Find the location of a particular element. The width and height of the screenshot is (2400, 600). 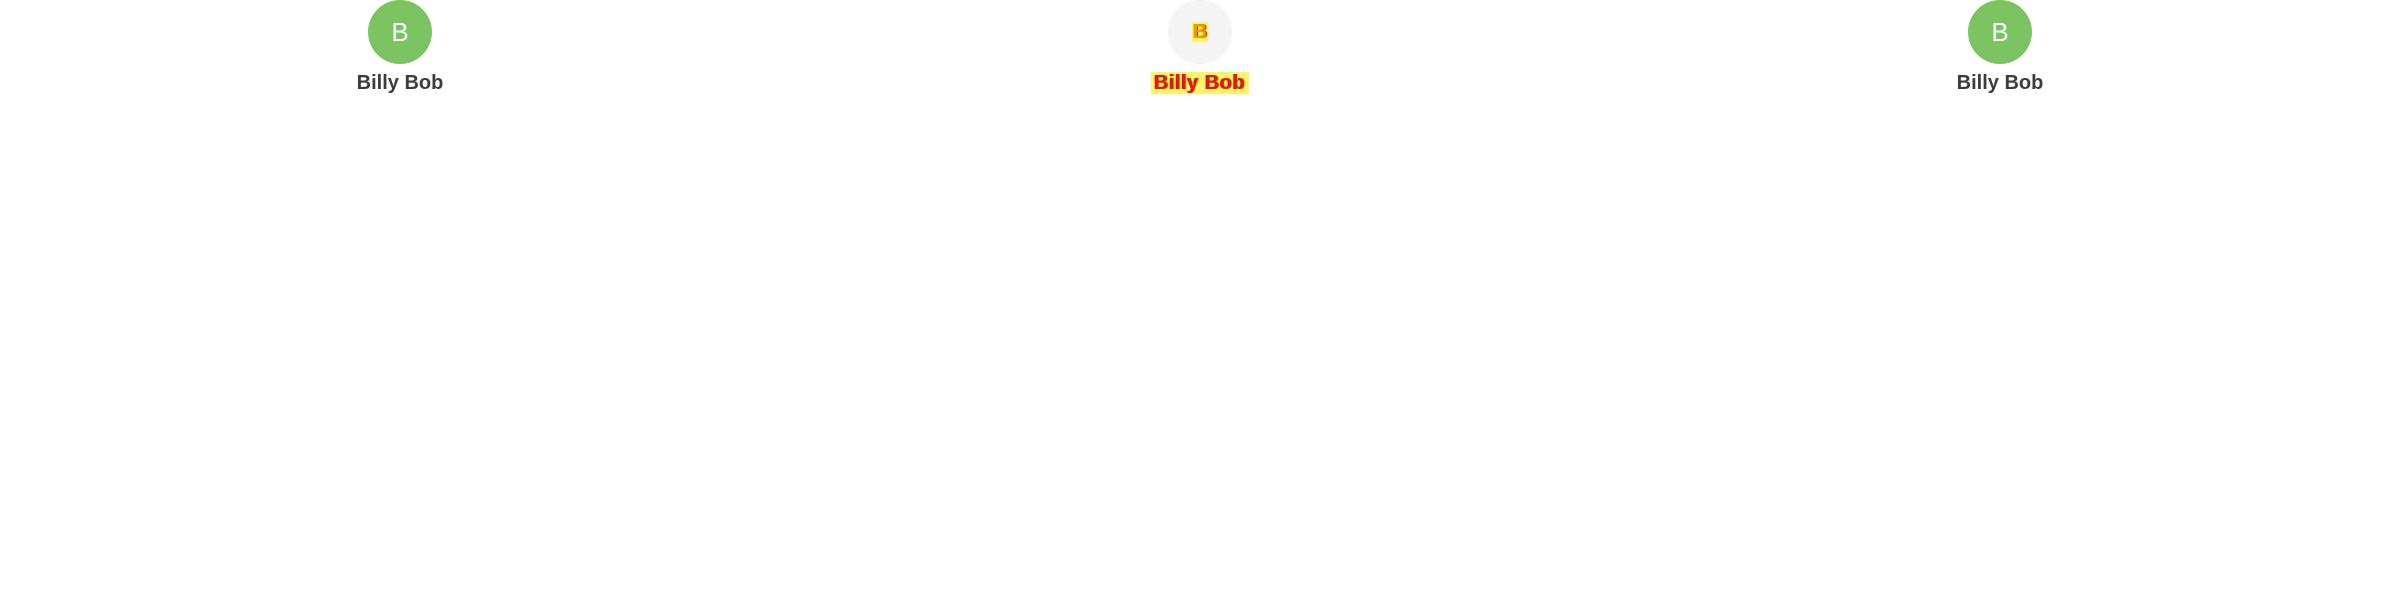

avatar-initial-diff: B is located at coordinates (1200, 32).